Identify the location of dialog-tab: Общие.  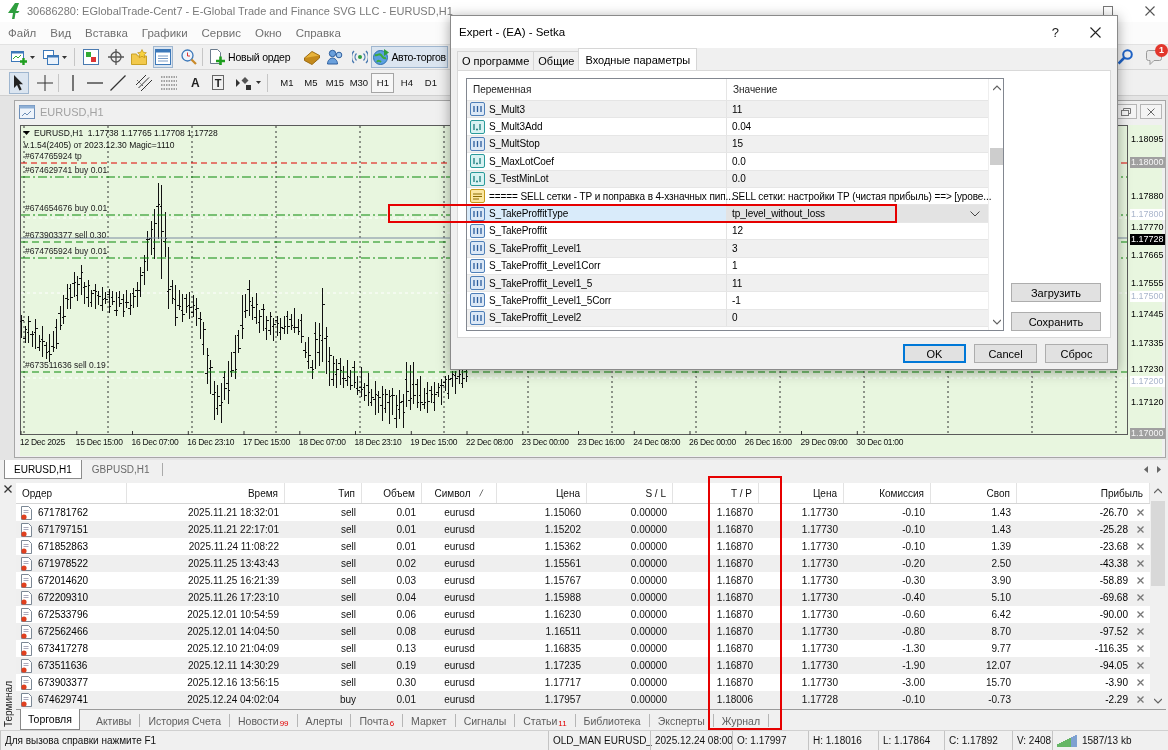
(556, 60).